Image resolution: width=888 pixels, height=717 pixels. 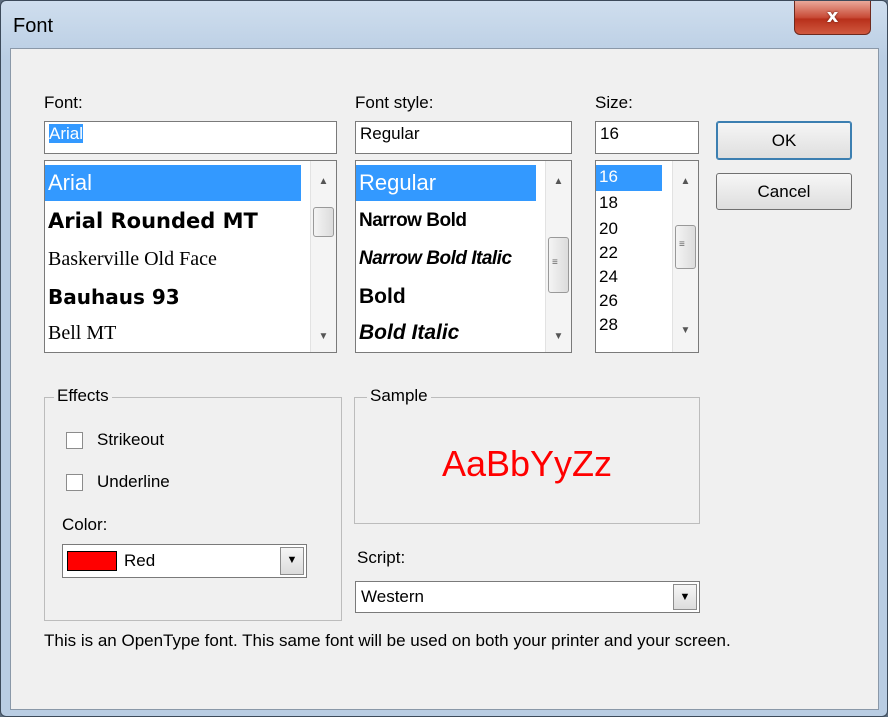 What do you see at coordinates (190, 137) in the screenshot?
I see `font-name-input: Arial` at bounding box center [190, 137].